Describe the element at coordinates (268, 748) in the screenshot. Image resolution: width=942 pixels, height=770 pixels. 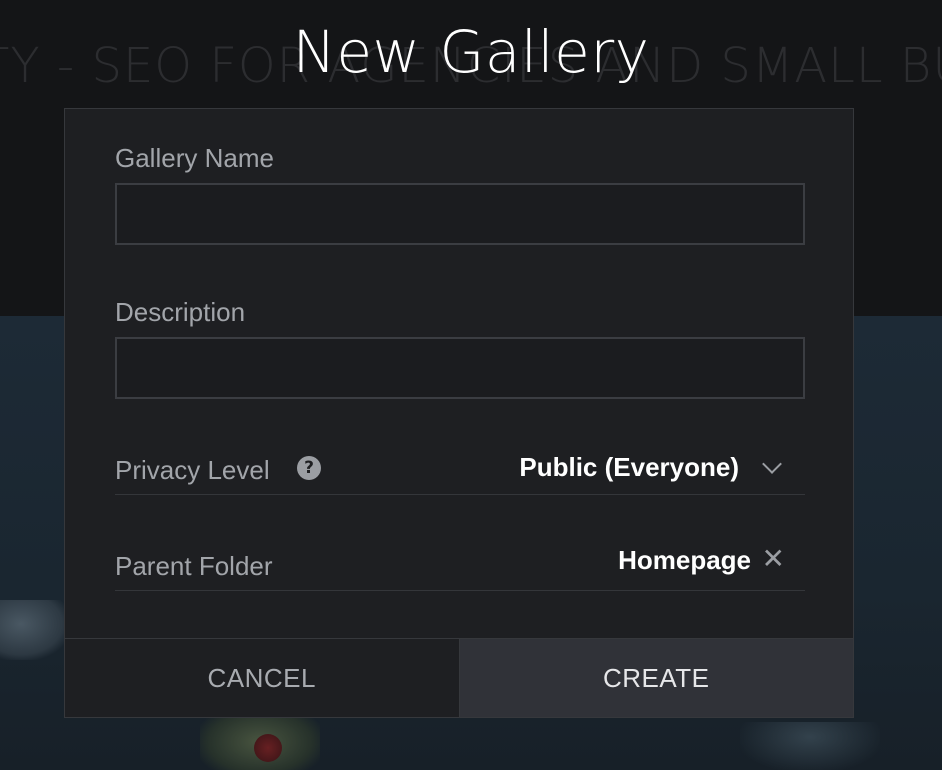
I see `background-image-detail` at that location.